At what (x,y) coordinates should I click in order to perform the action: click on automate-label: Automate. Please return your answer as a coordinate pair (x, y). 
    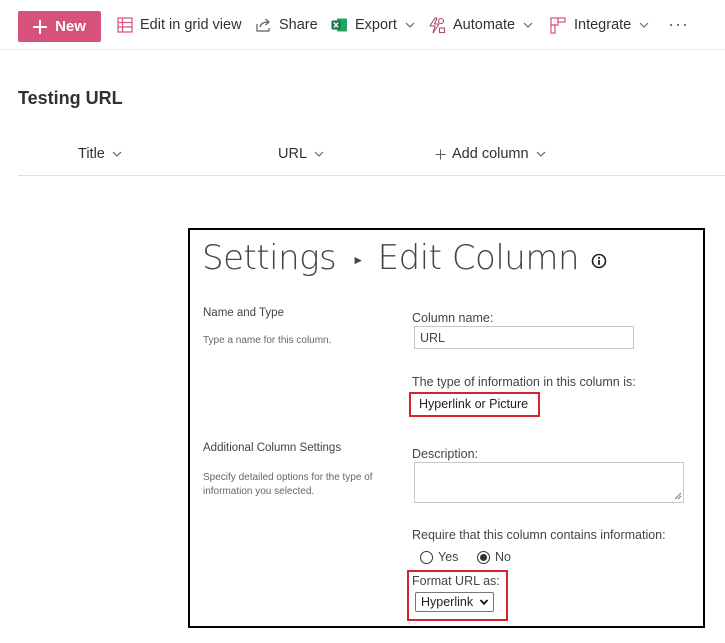
    Looking at the image, I should click on (484, 25).